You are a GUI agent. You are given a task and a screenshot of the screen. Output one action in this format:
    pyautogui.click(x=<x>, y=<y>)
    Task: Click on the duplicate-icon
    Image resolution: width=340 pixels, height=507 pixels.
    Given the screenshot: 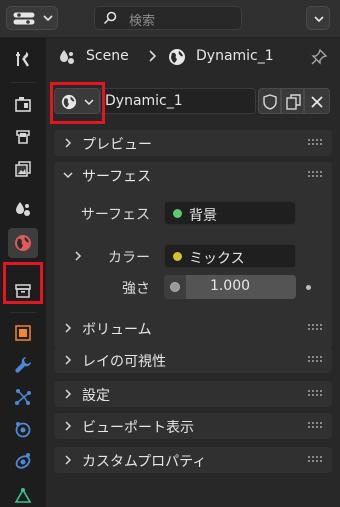 What is the action you would take?
    pyautogui.click(x=293, y=102)
    